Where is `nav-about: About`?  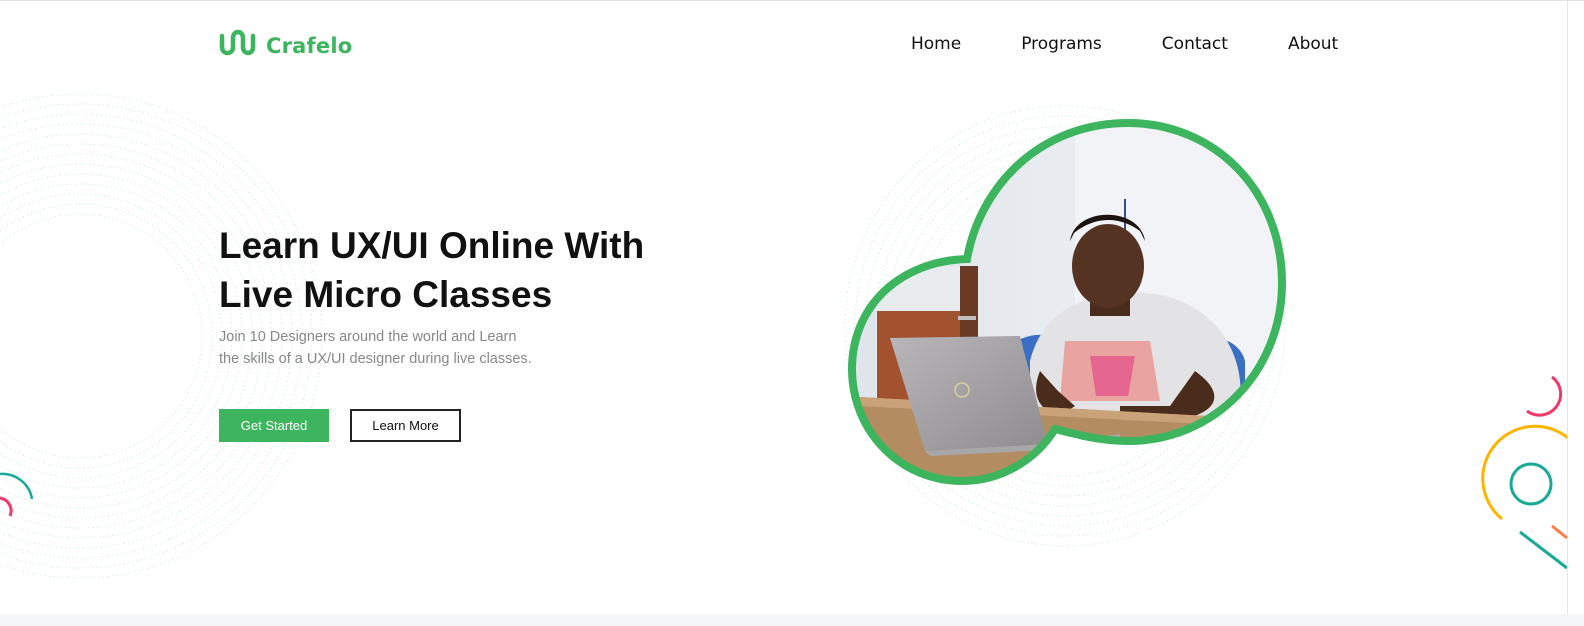
nav-about: About is located at coordinates (1313, 44).